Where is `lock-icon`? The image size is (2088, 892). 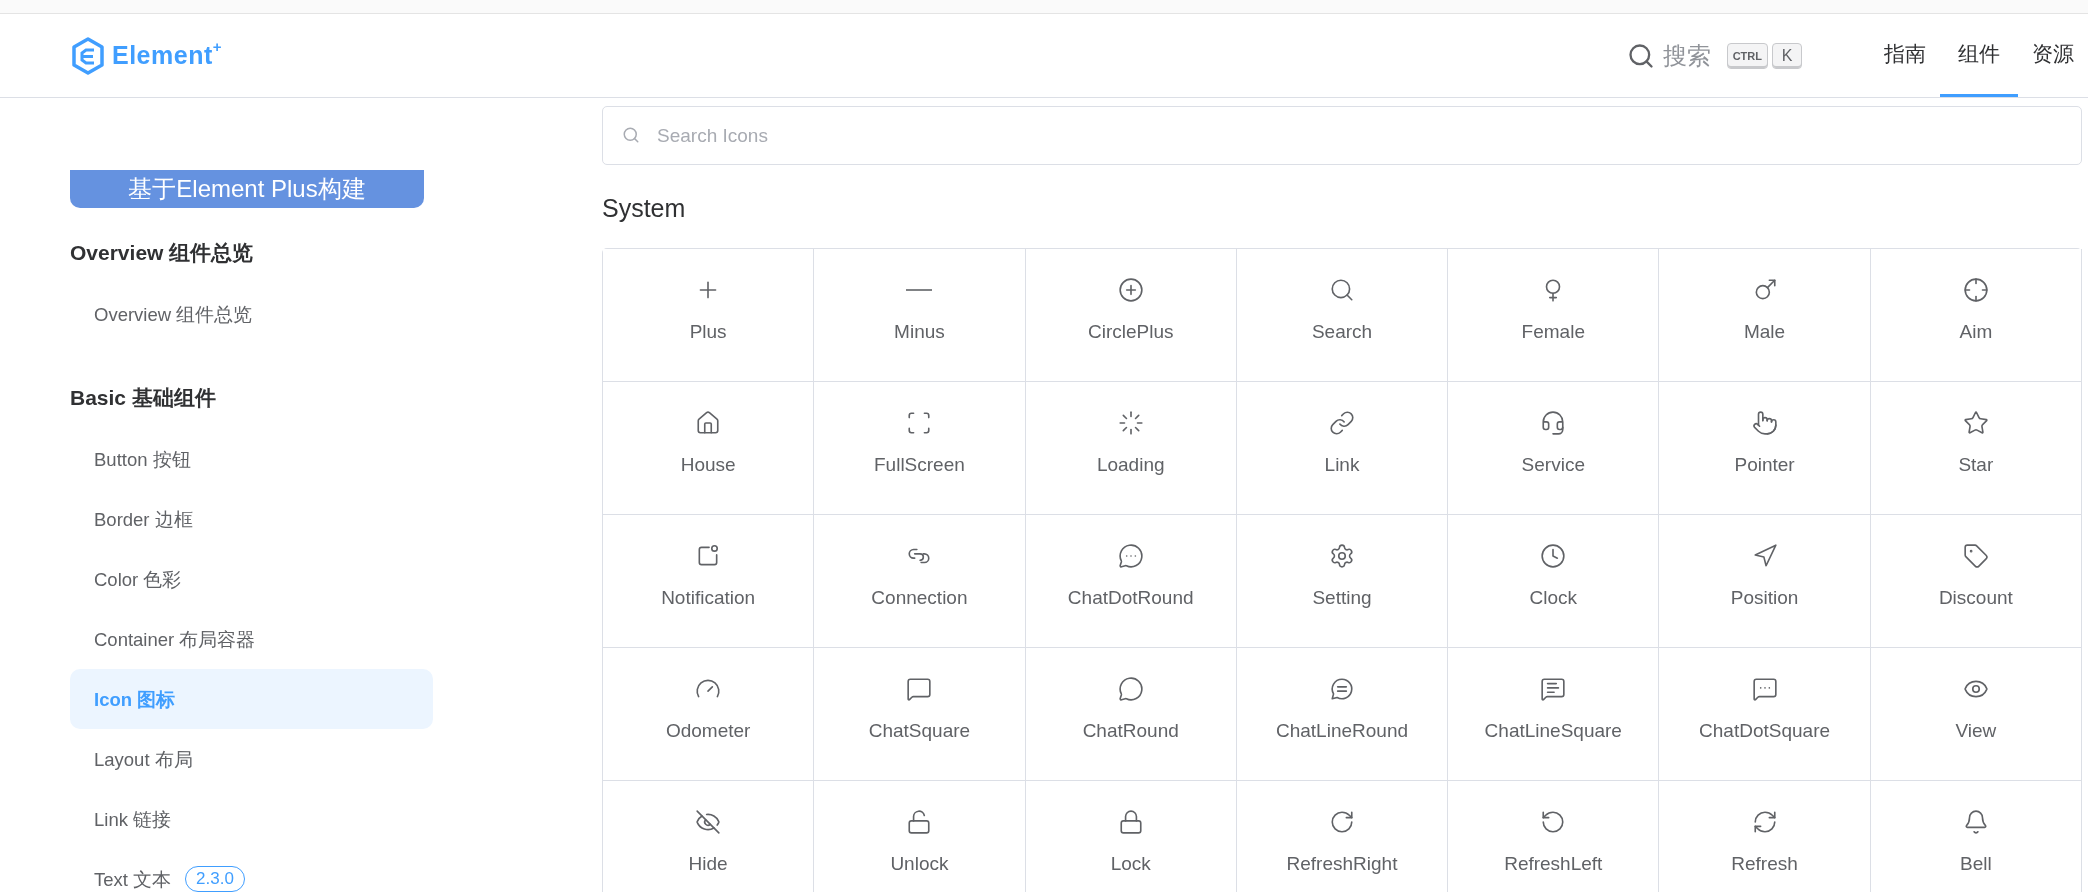
lock-icon is located at coordinates (1130, 822).